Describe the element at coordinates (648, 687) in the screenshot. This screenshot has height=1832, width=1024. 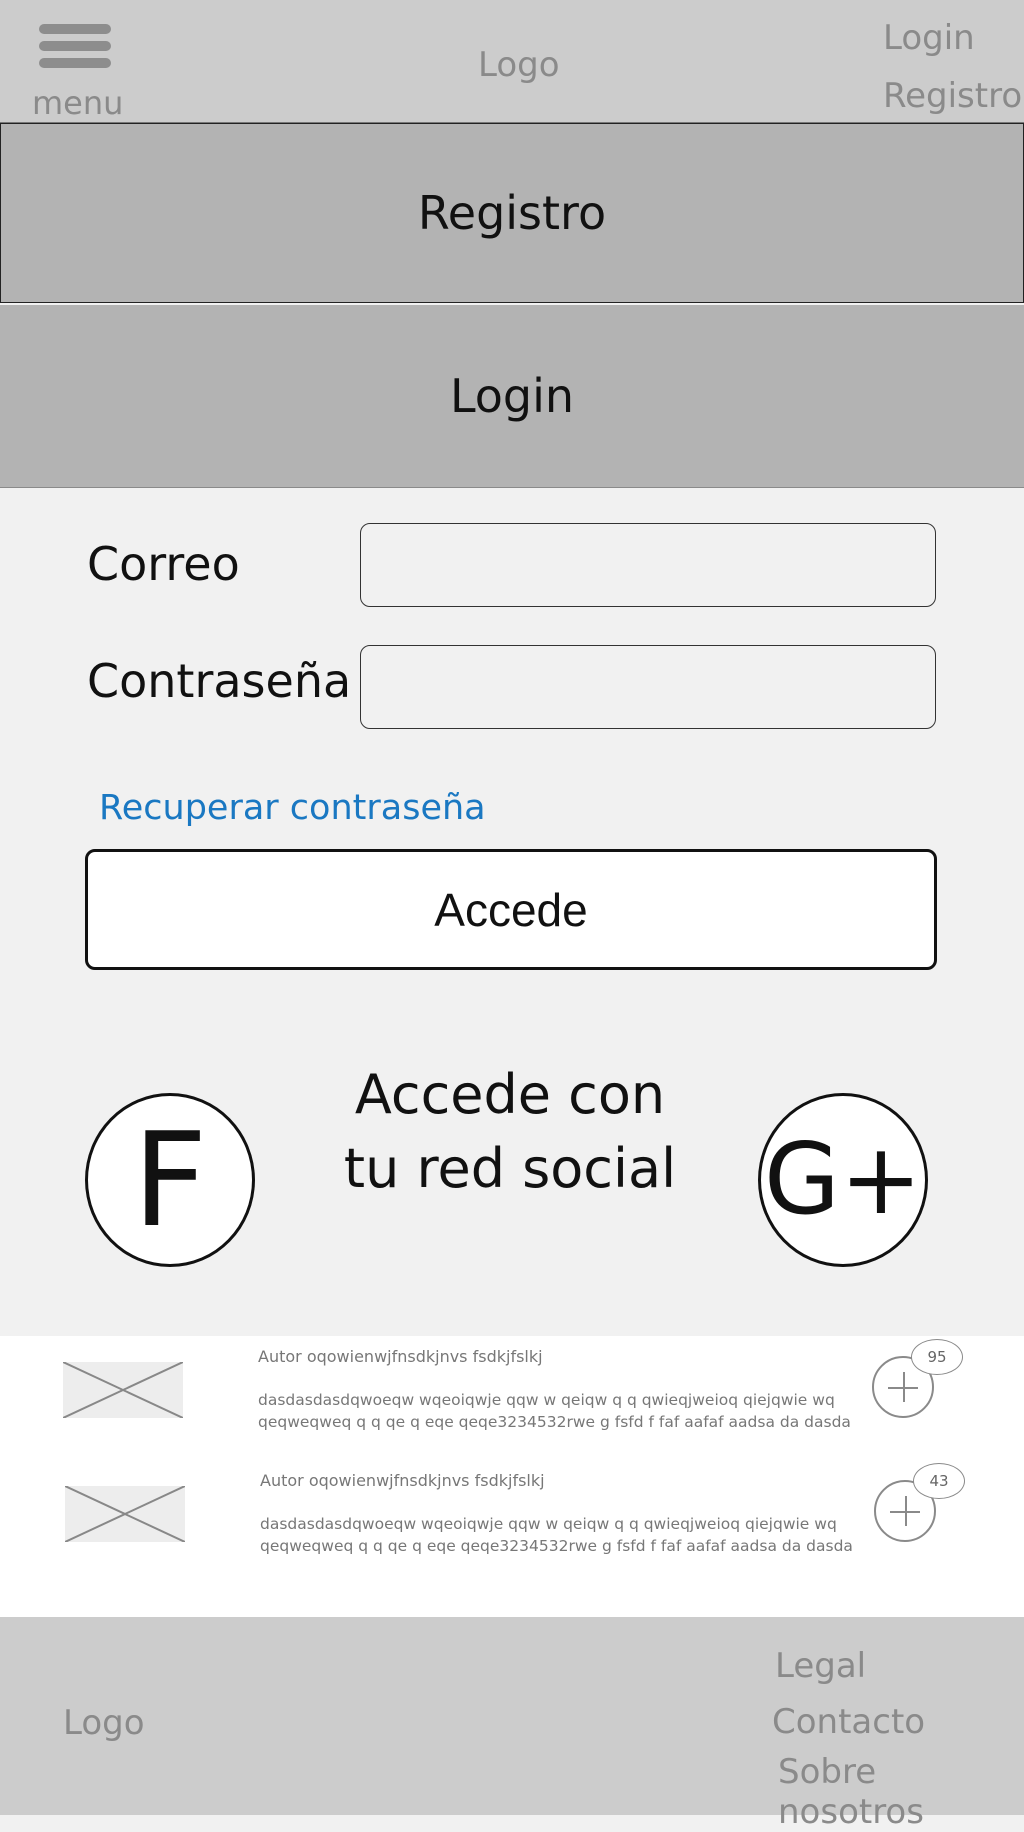
I see `password-field` at that location.